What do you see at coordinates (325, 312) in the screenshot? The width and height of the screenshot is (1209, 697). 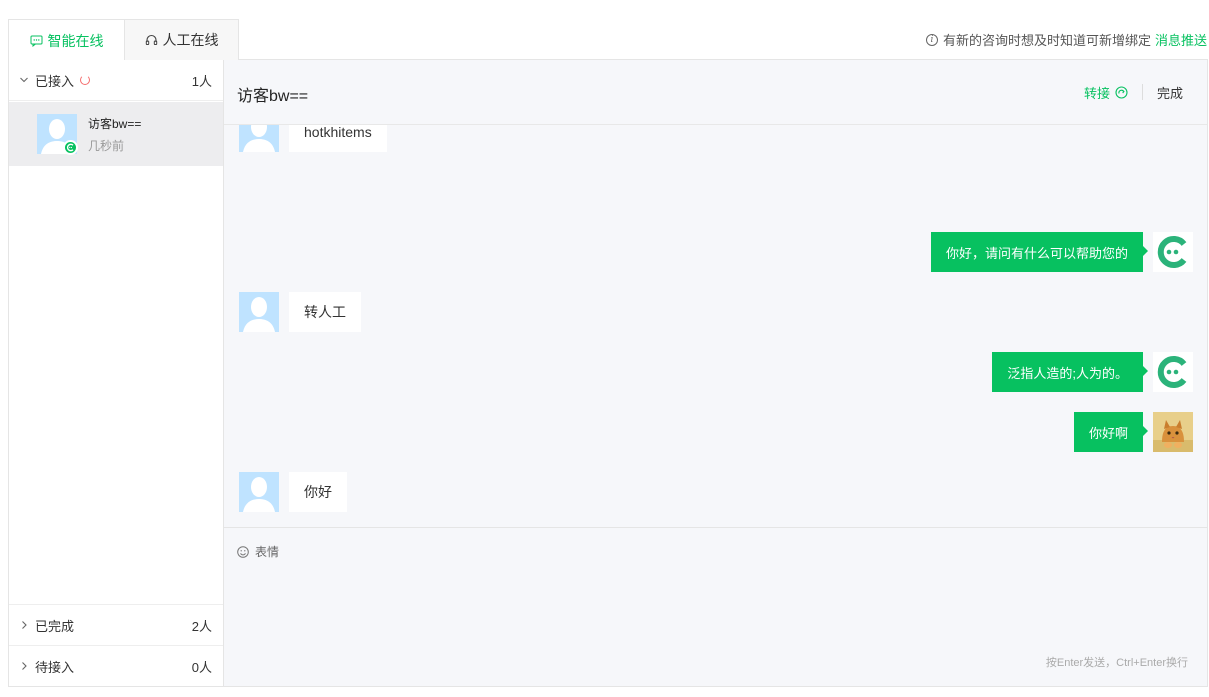 I see `message-bubble: 转人工` at bounding box center [325, 312].